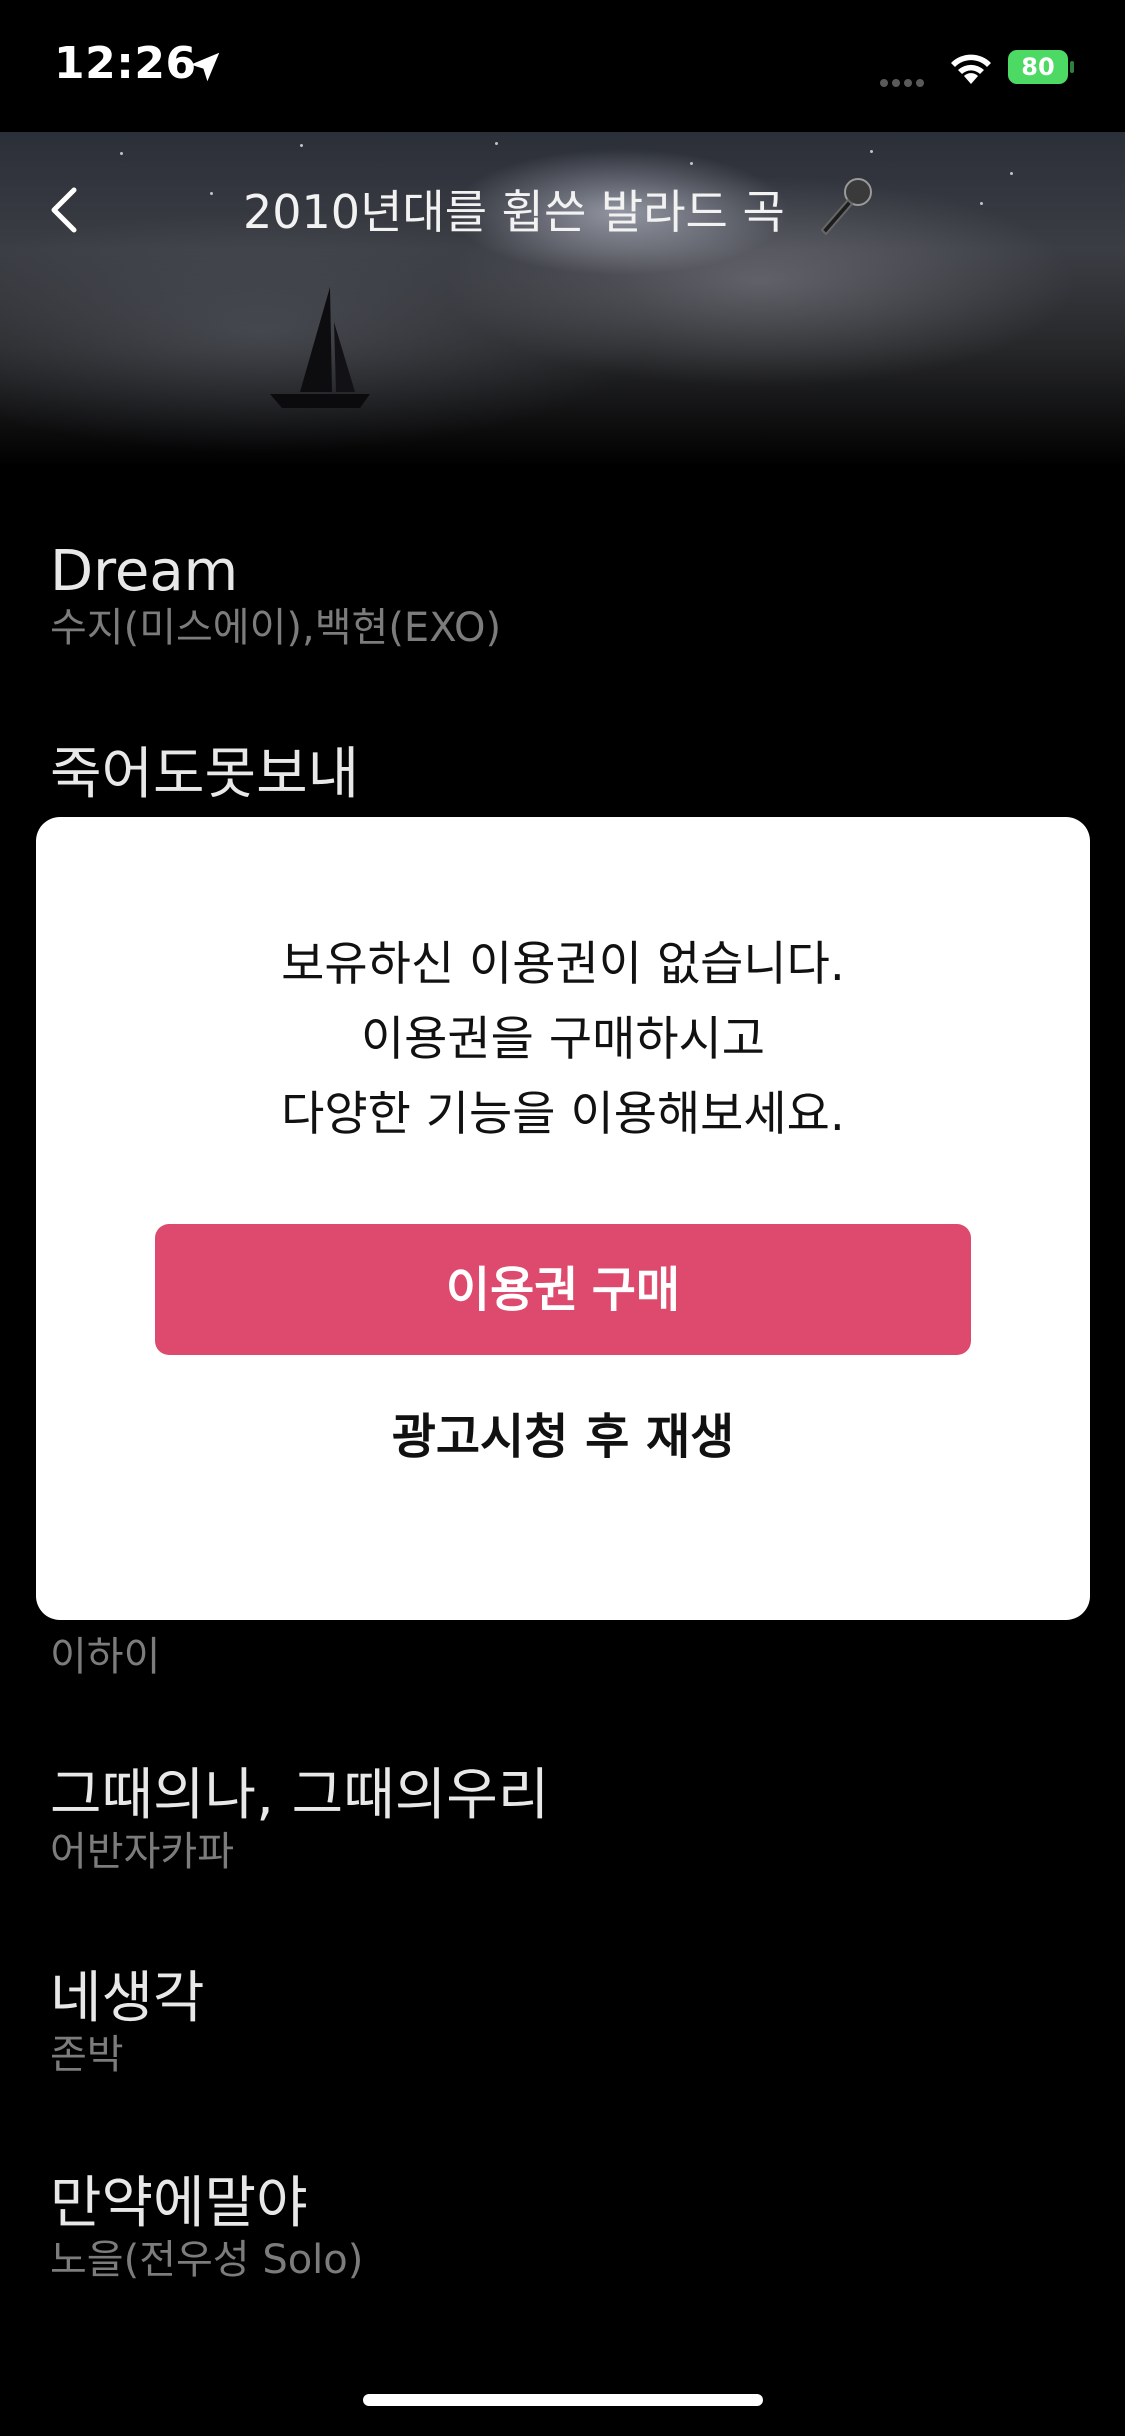  Describe the element at coordinates (87, 2055) in the screenshot. I see `song-artist: 존박` at that location.